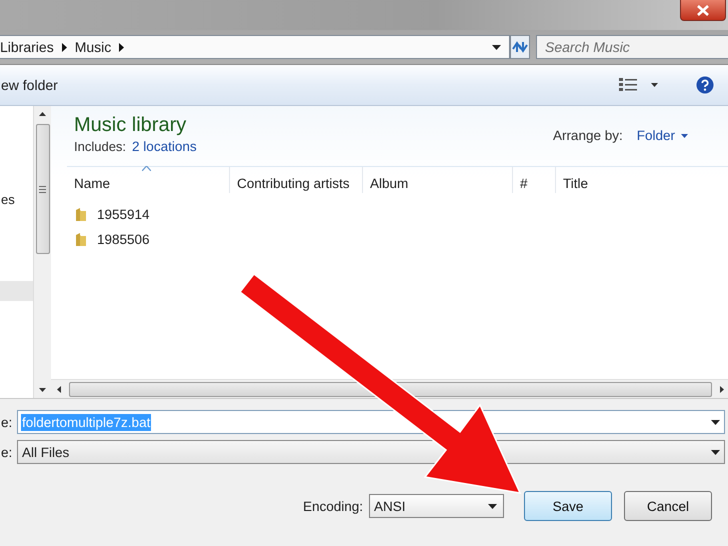 This screenshot has height=546, width=728. I want to click on includes-label: Includes:, so click(100, 146).